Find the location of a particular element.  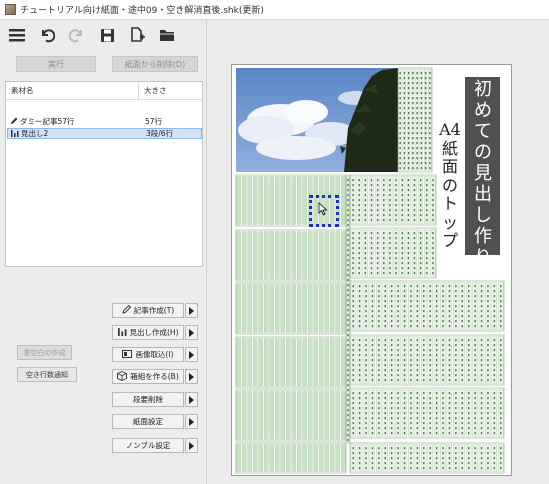

create-headline-button: 見出し作成(H) is located at coordinates (148, 332).